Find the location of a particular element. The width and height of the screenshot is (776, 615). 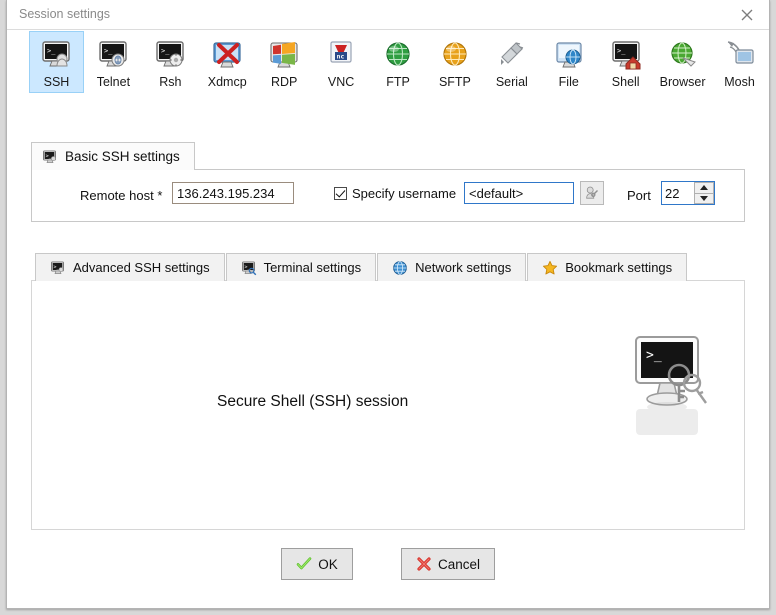

chevron-up-icon is located at coordinates (704, 187).